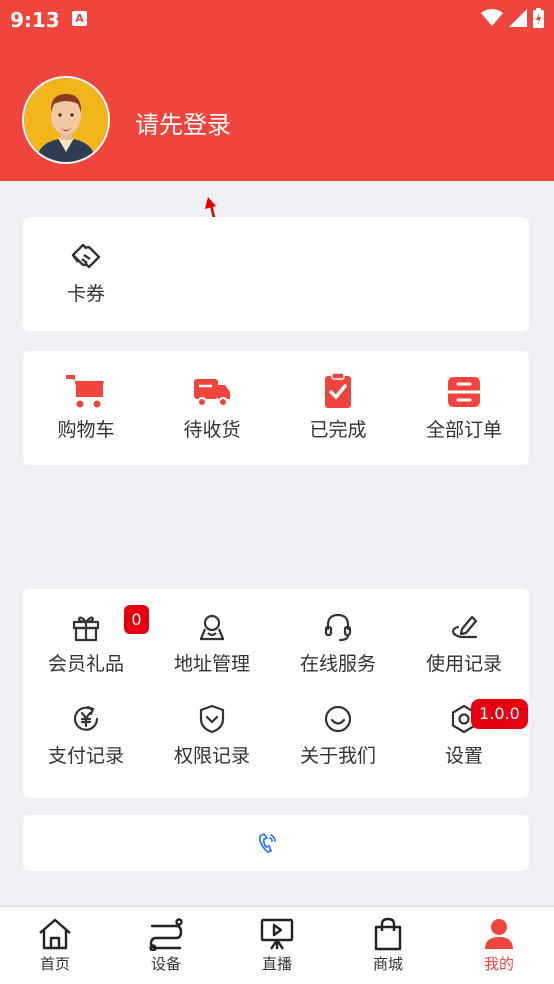 The image size is (554, 984). What do you see at coordinates (276, 274) in the screenshot?
I see `coupon-card: 卡券` at bounding box center [276, 274].